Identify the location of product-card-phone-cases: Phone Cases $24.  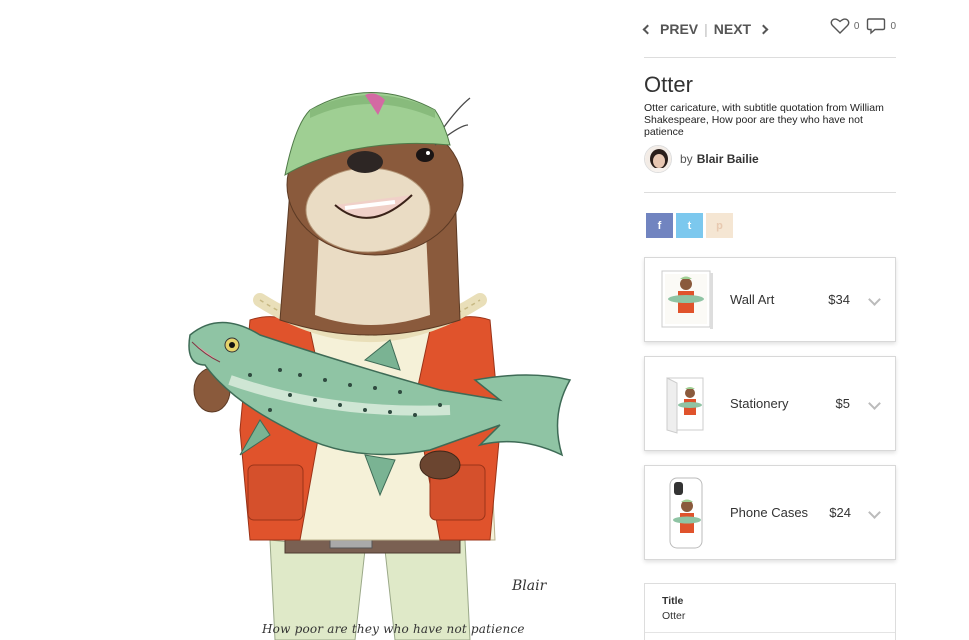
(770, 512).